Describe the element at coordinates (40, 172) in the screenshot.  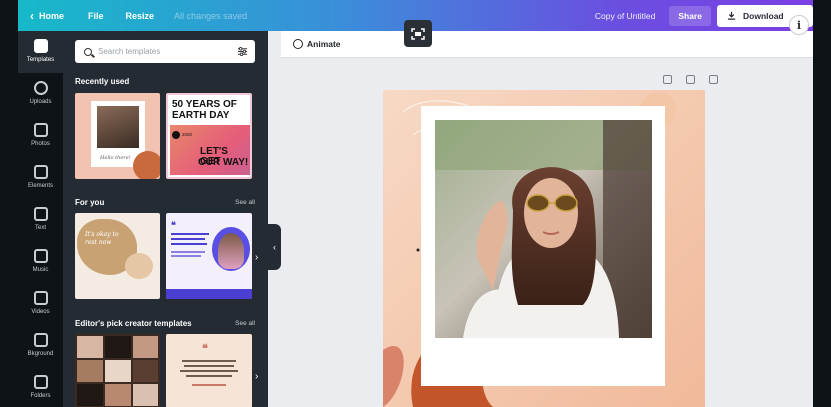
I see `elements-icon` at that location.